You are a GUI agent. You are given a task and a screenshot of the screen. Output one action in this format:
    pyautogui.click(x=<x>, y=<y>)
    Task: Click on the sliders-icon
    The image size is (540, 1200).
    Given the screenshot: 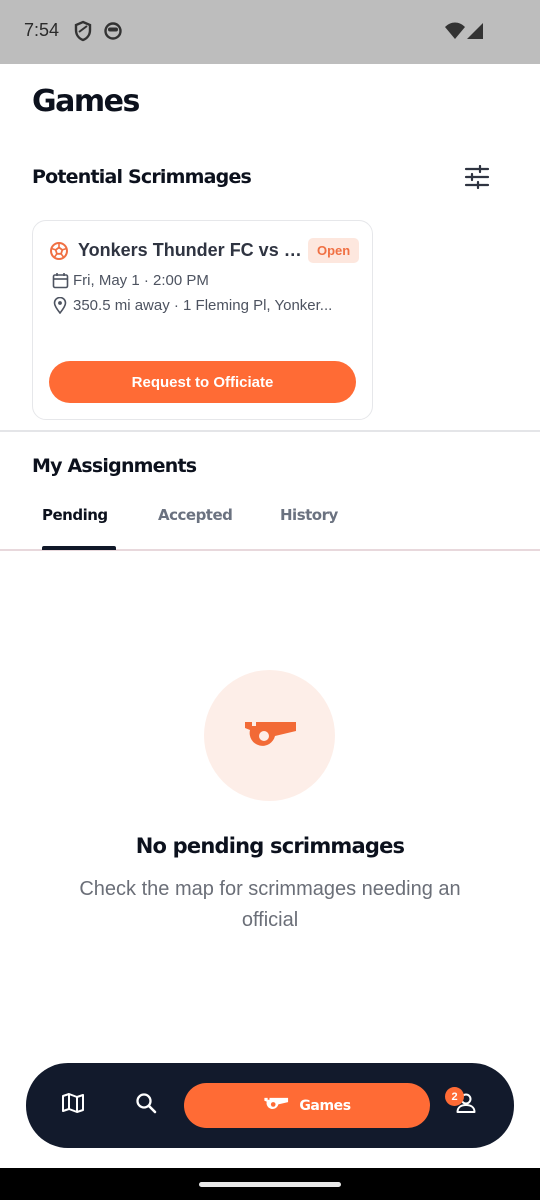 What is the action you would take?
    pyautogui.click(x=477, y=178)
    